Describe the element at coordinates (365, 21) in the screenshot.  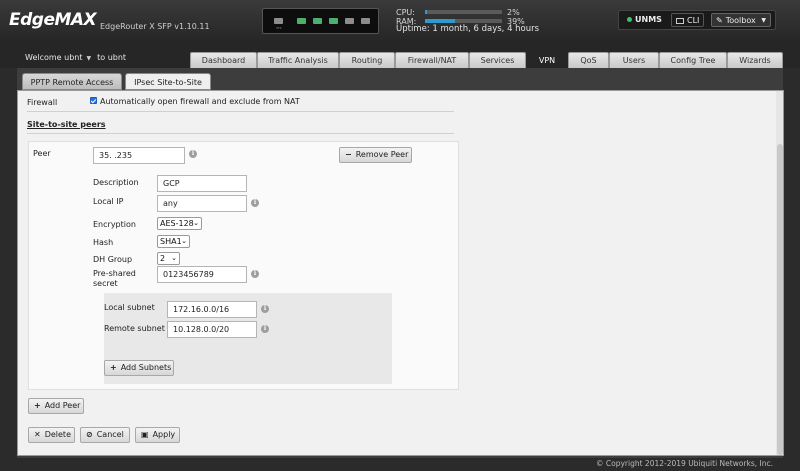
I see `port-eth4` at that location.